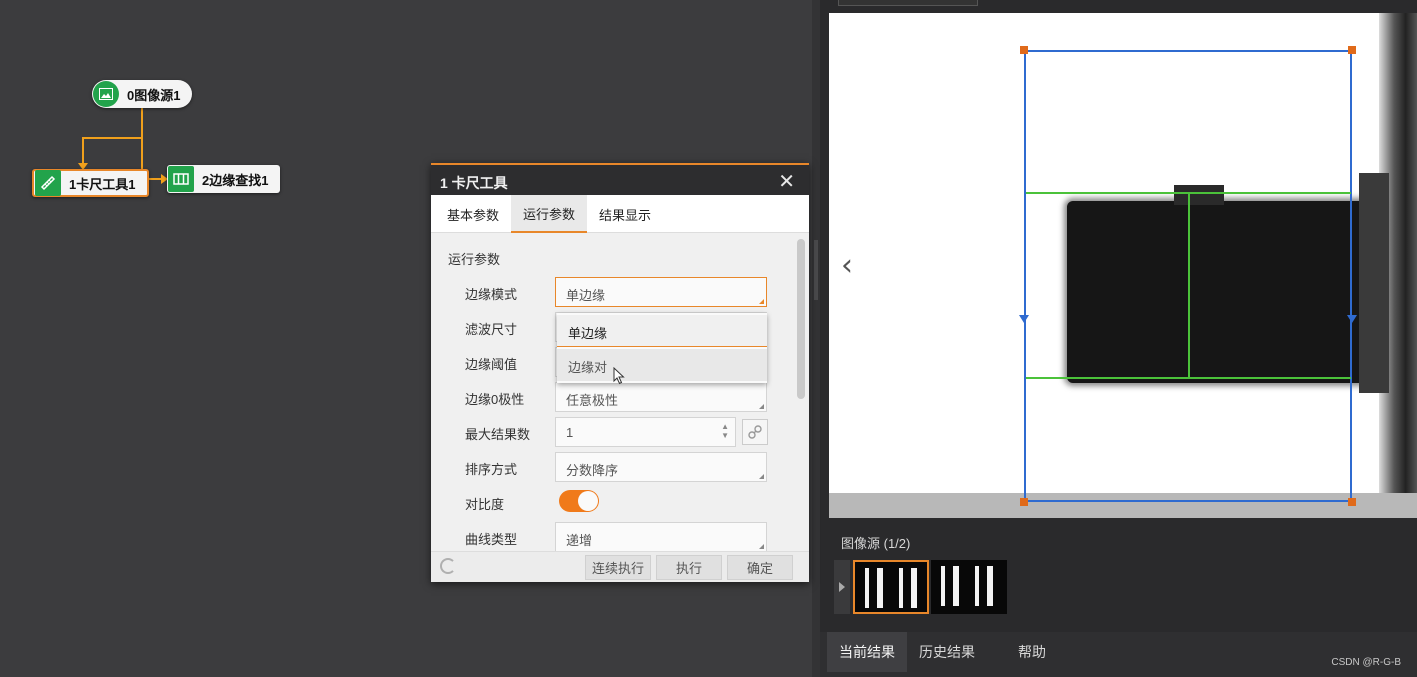 This screenshot has height=677, width=1417. What do you see at coordinates (498, 434) in the screenshot?
I see `field-label: 最大结果数` at bounding box center [498, 434].